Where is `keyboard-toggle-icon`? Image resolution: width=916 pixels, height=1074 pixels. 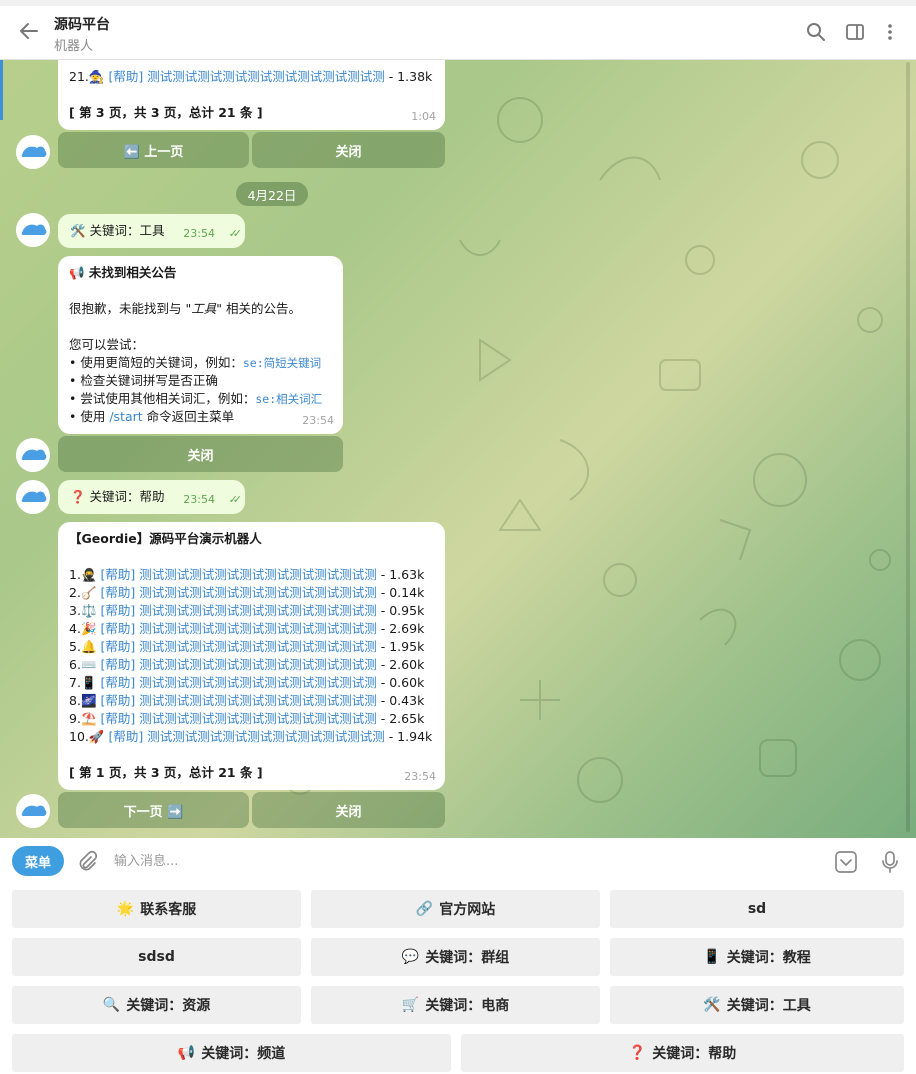
keyboard-toggle-icon is located at coordinates (846, 862).